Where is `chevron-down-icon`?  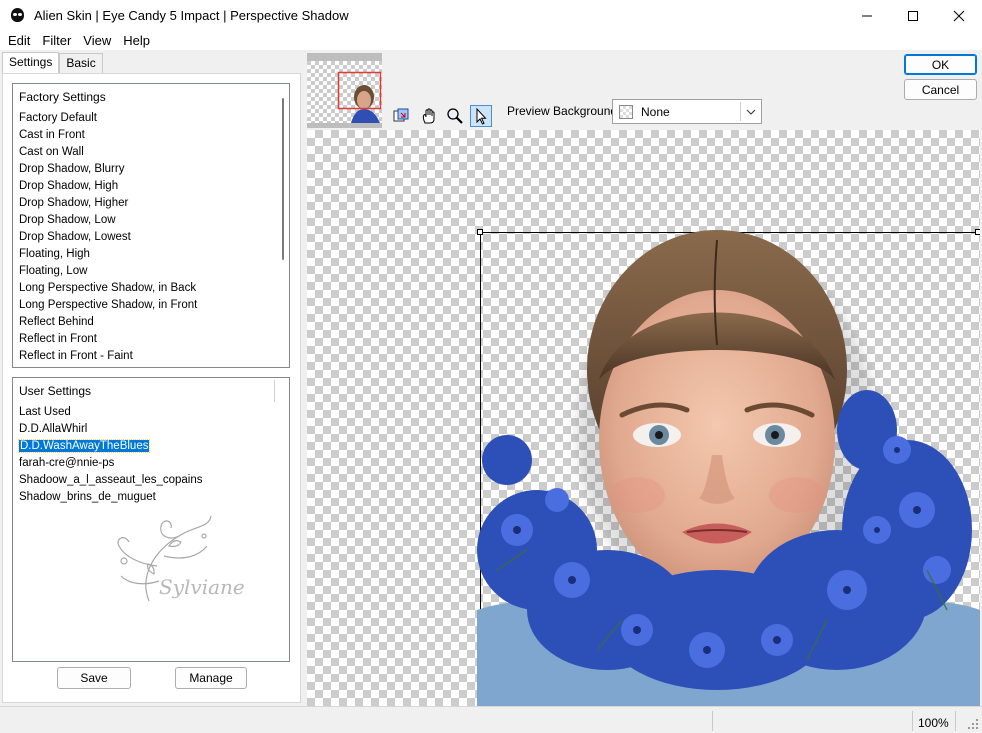 chevron-down-icon is located at coordinates (751, 112).